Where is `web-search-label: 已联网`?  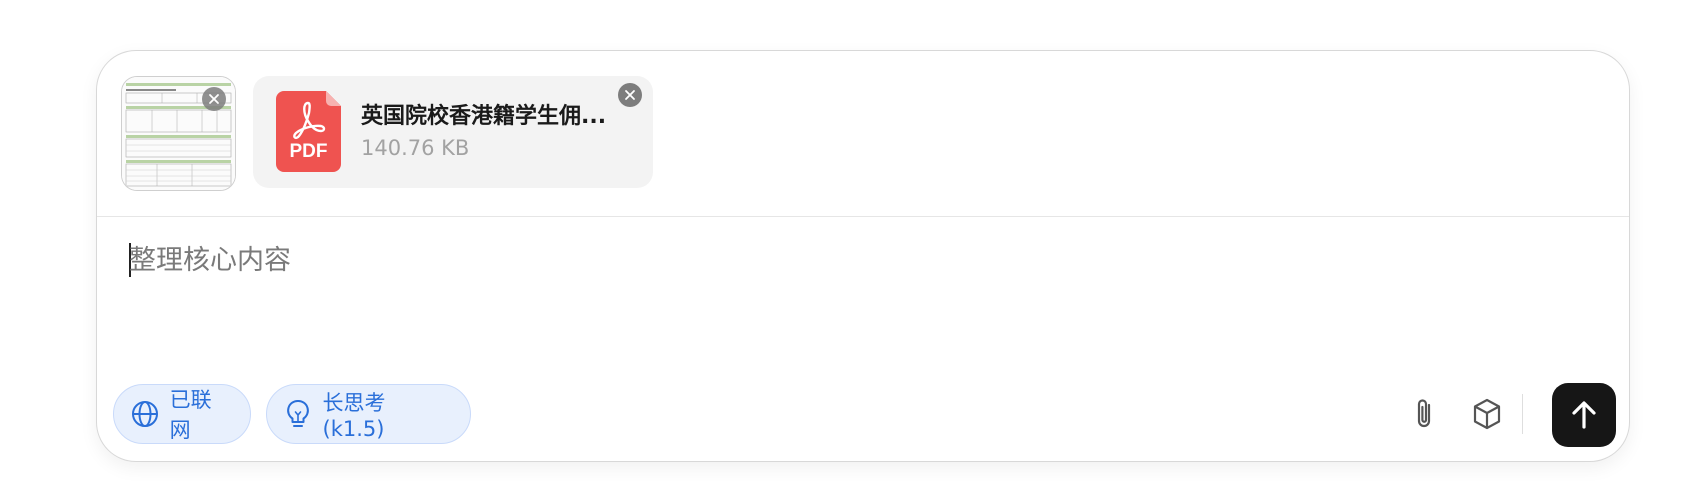 web-search-label: 已联网 is located at coordinates (190, 415).